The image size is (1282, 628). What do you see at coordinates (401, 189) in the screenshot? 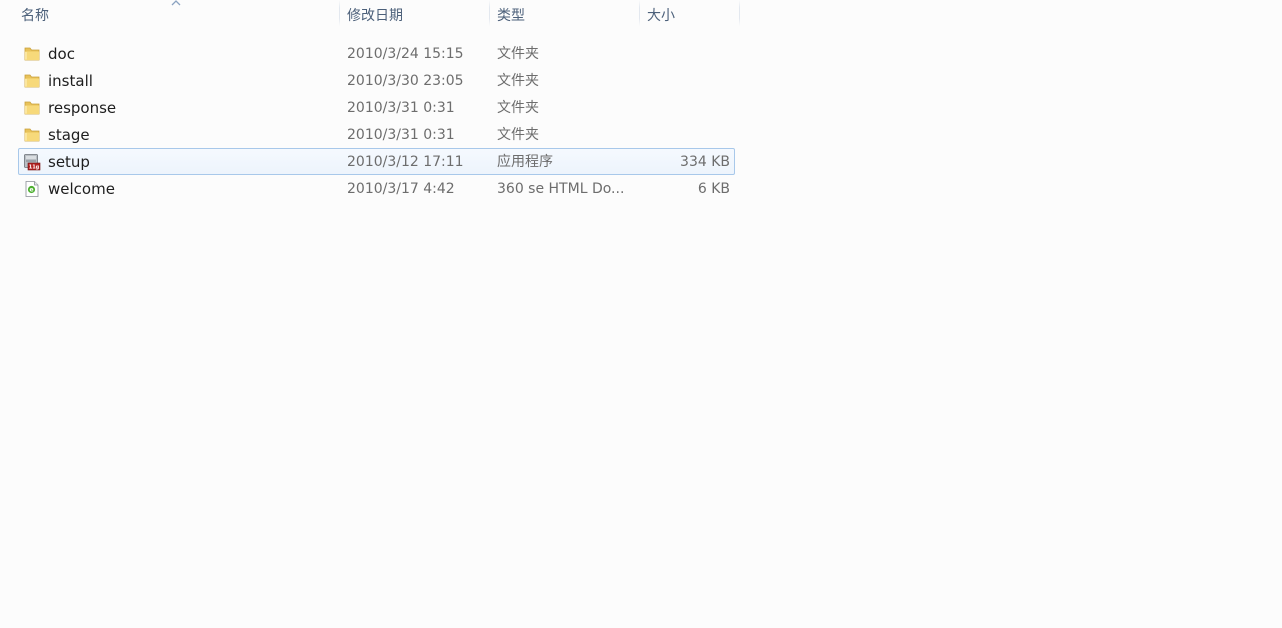
I see `file-date-modified: 2010/3/17 4:42` at bounding box center [401, 189].